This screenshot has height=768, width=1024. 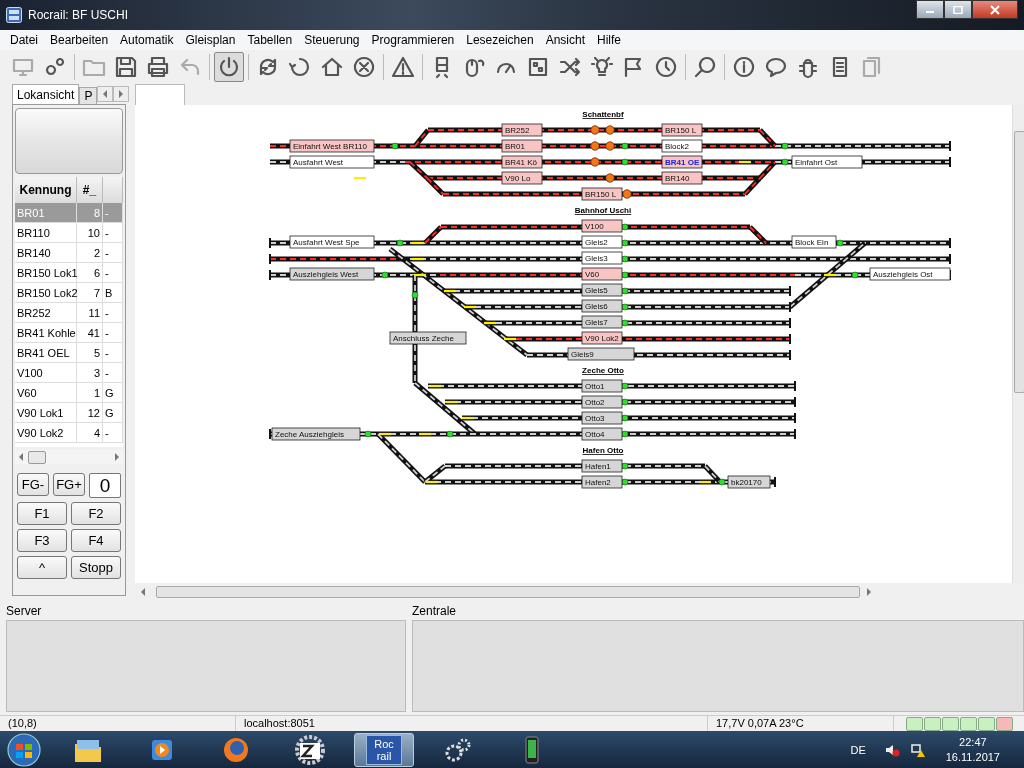 I want to click on track-block: Gleis9, so click(x=601, y=354).